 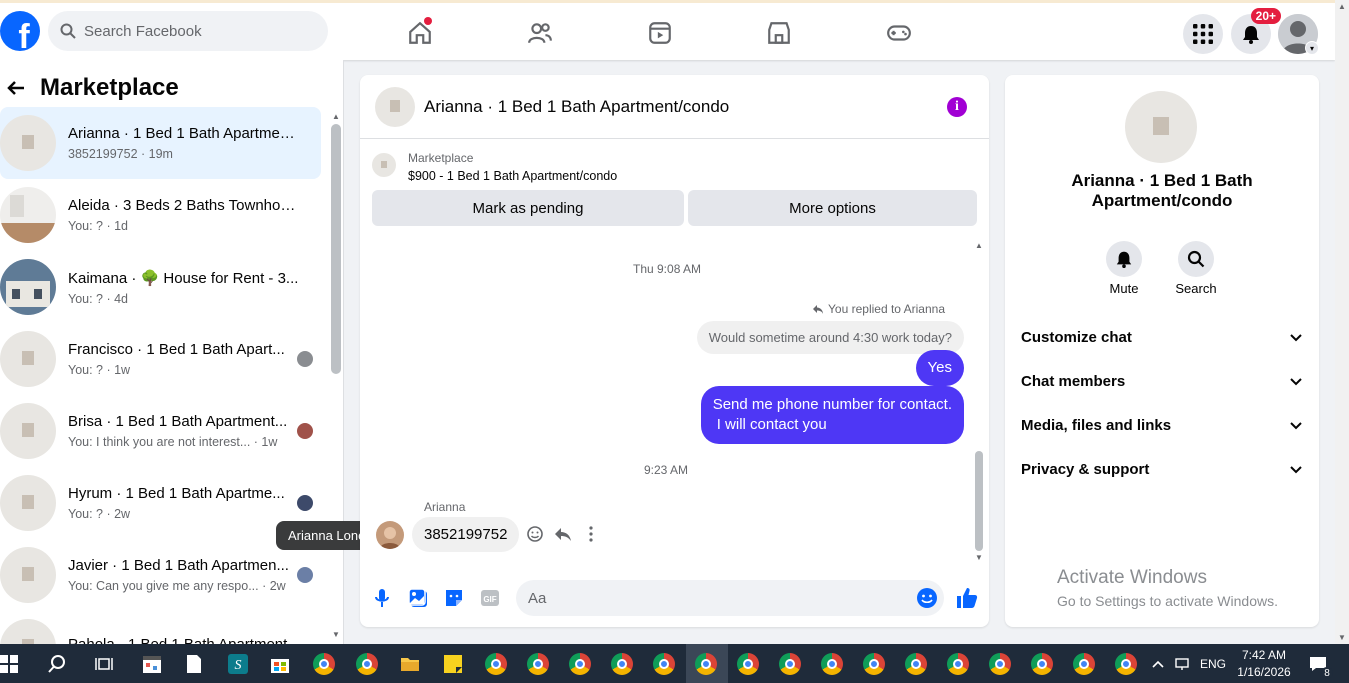 What do you see at coordinates (1162, 381) in the screenshot?
I see `accordion-chat-members: Chat members` at bounding box center [1162, 381].